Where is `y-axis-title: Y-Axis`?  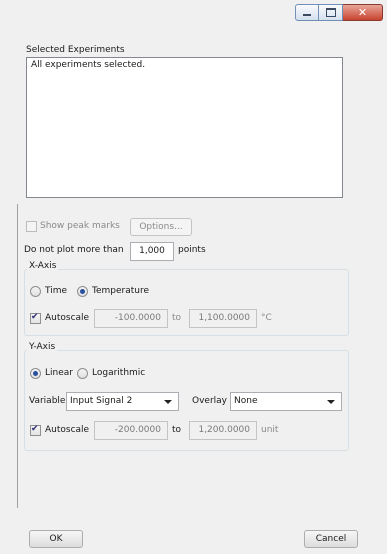 y-axis-title: Y-Axis is located at coordinates (42, 347).